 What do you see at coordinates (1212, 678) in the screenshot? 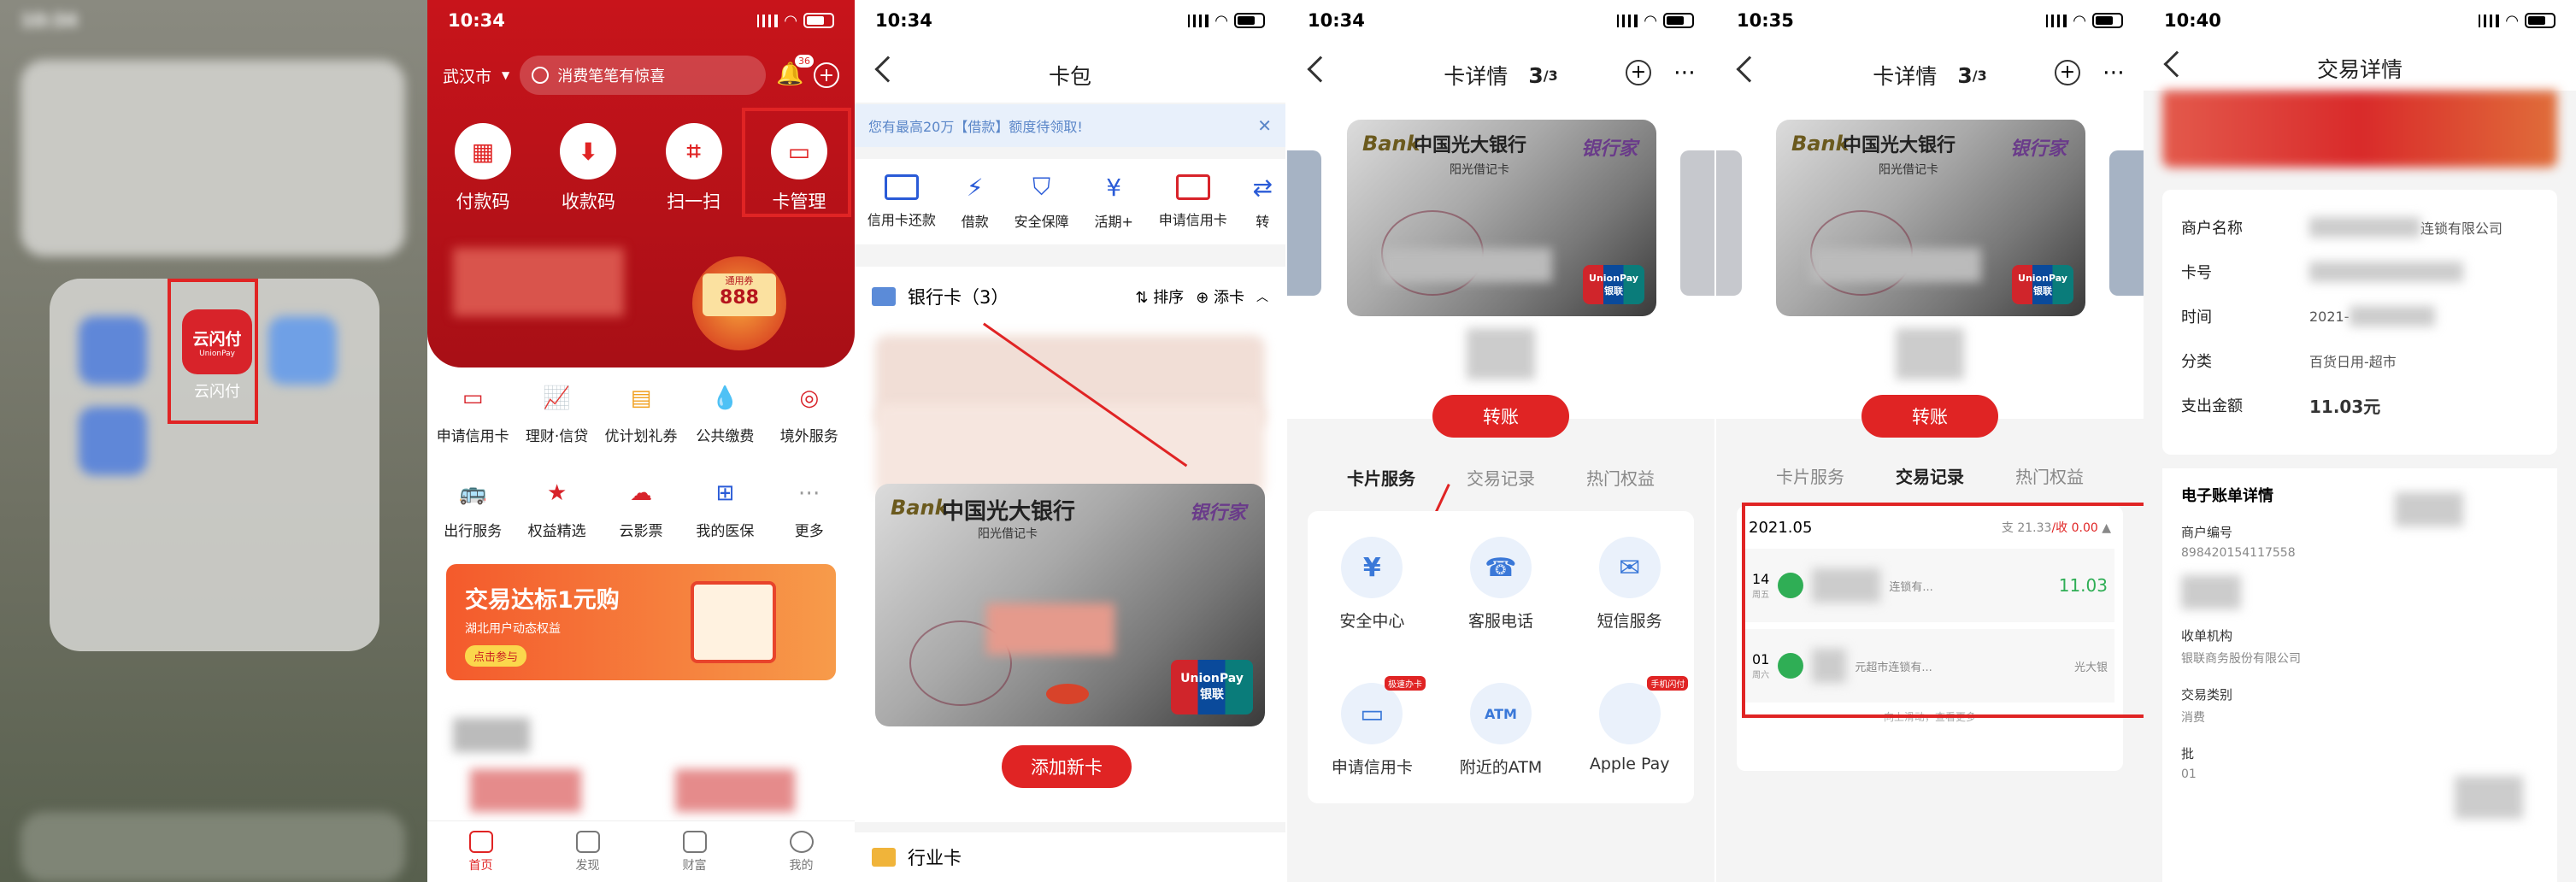
I see `unionpay-en: UnionPay` at bounding box center [1212, 678].